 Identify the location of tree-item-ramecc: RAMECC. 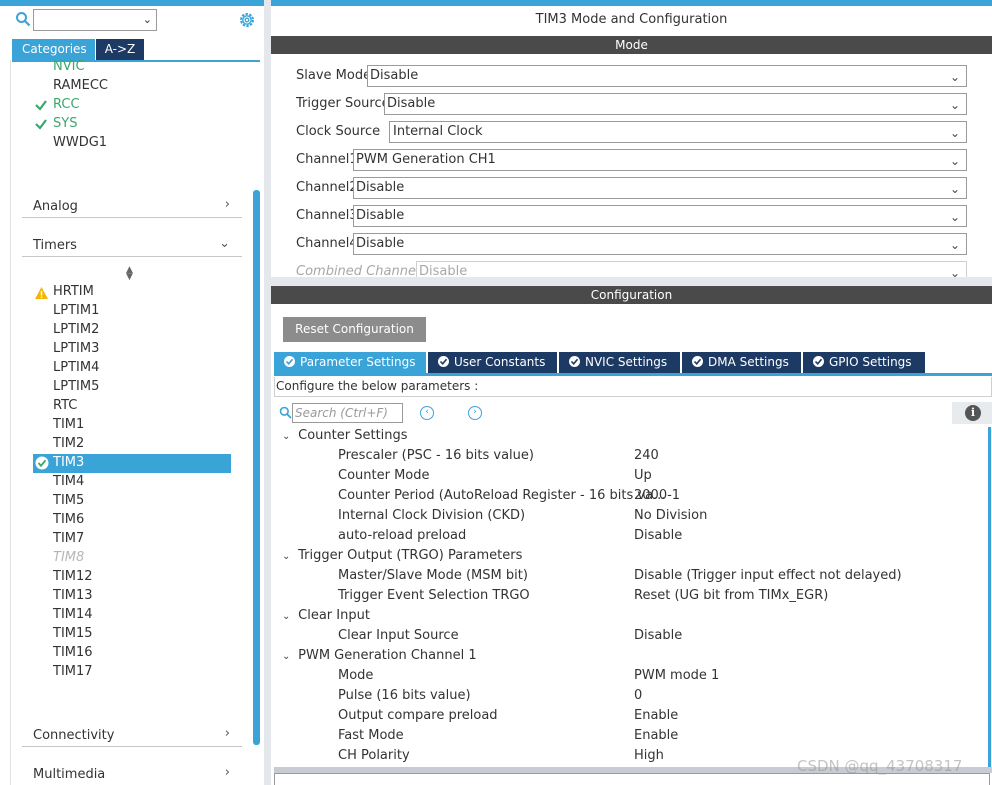
(80, 86).